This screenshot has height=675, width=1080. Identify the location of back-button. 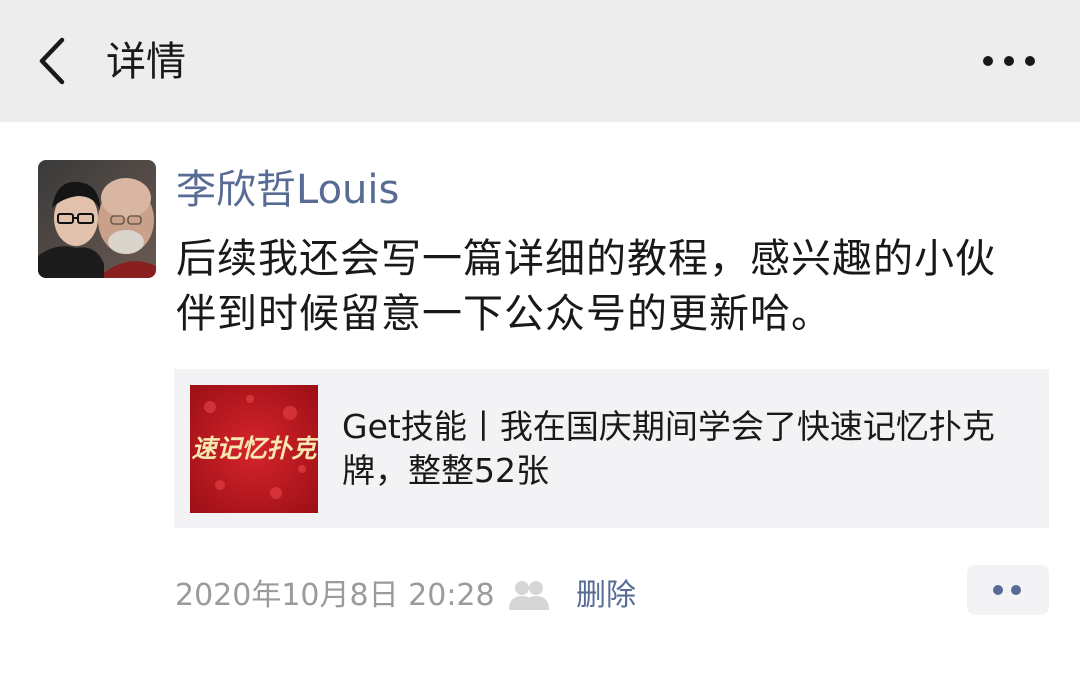
(52, 61).